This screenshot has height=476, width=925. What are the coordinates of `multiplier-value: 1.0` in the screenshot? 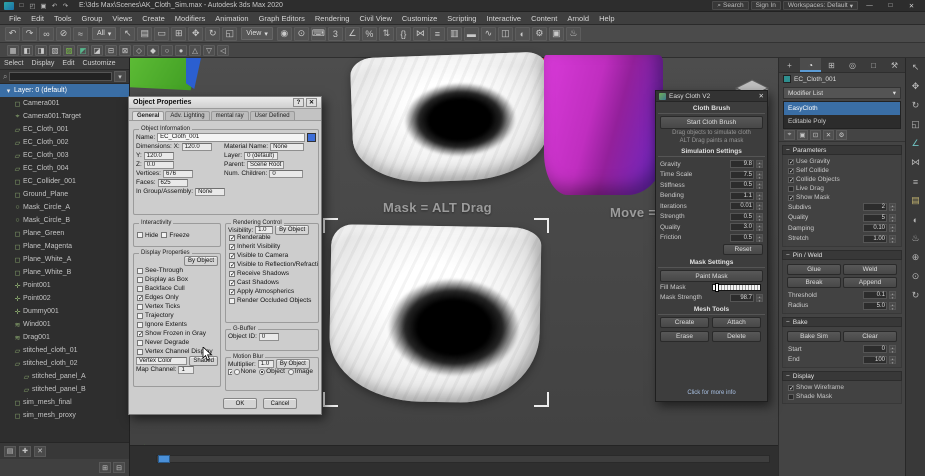 It's located at (265, 364).